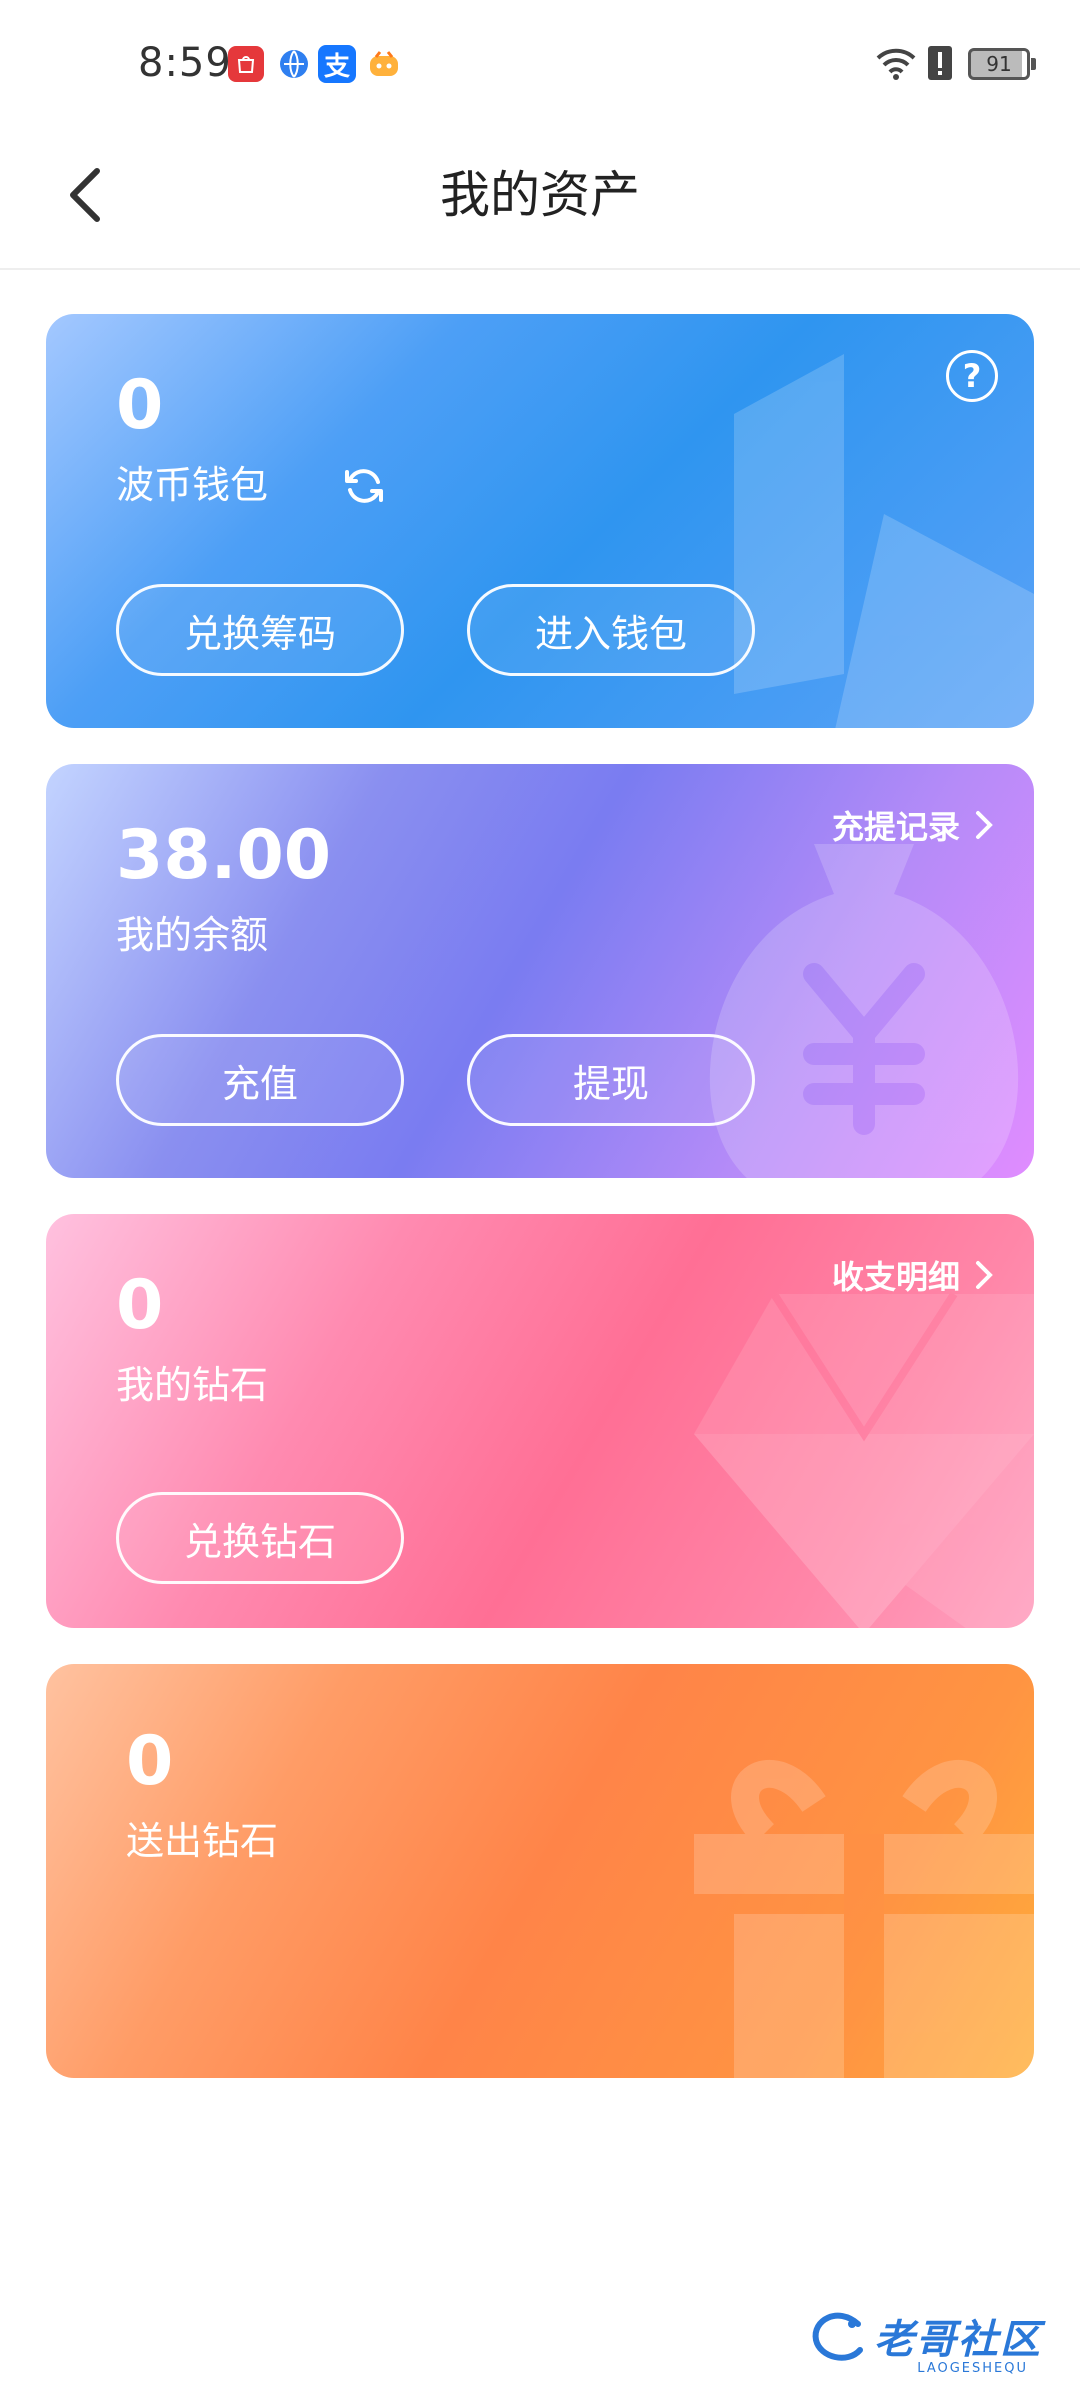 This screenshot has width=1080, height=2400. I want to click on taobao-icon, so click(384, 64).